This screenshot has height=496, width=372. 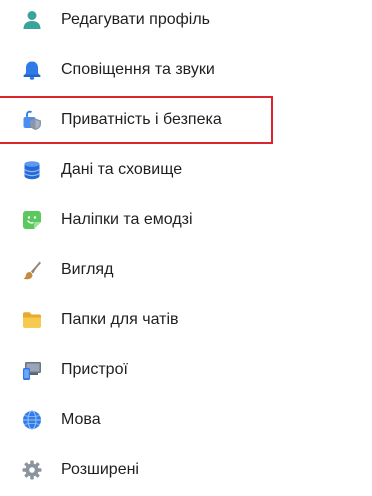 What do you see at coordinates (32, 470) in the screenshot?
I see `gear-icon` at bounding box center [32, 470].